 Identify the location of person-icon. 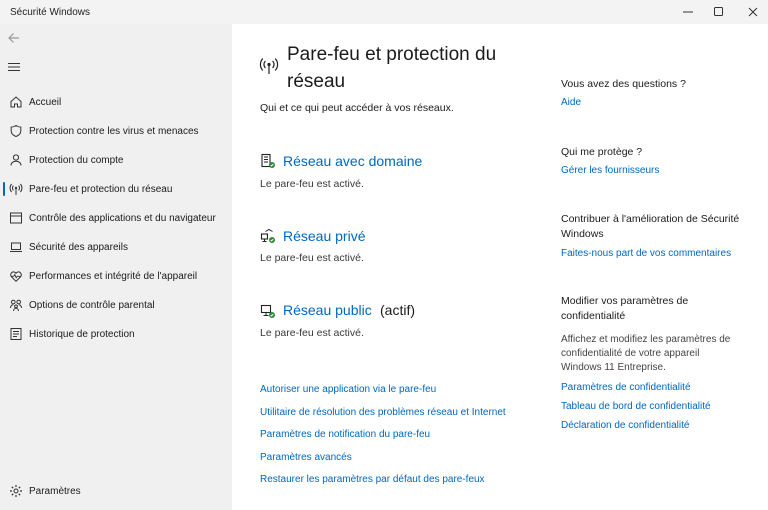
(14, 160).